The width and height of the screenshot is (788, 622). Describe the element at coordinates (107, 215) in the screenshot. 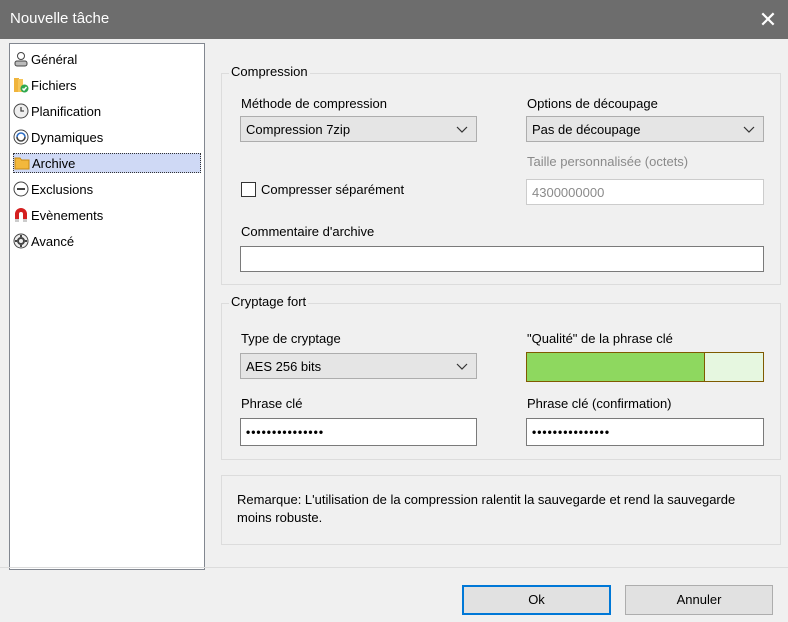

I see `sidebar-item-evenements: Evènements` at that location.